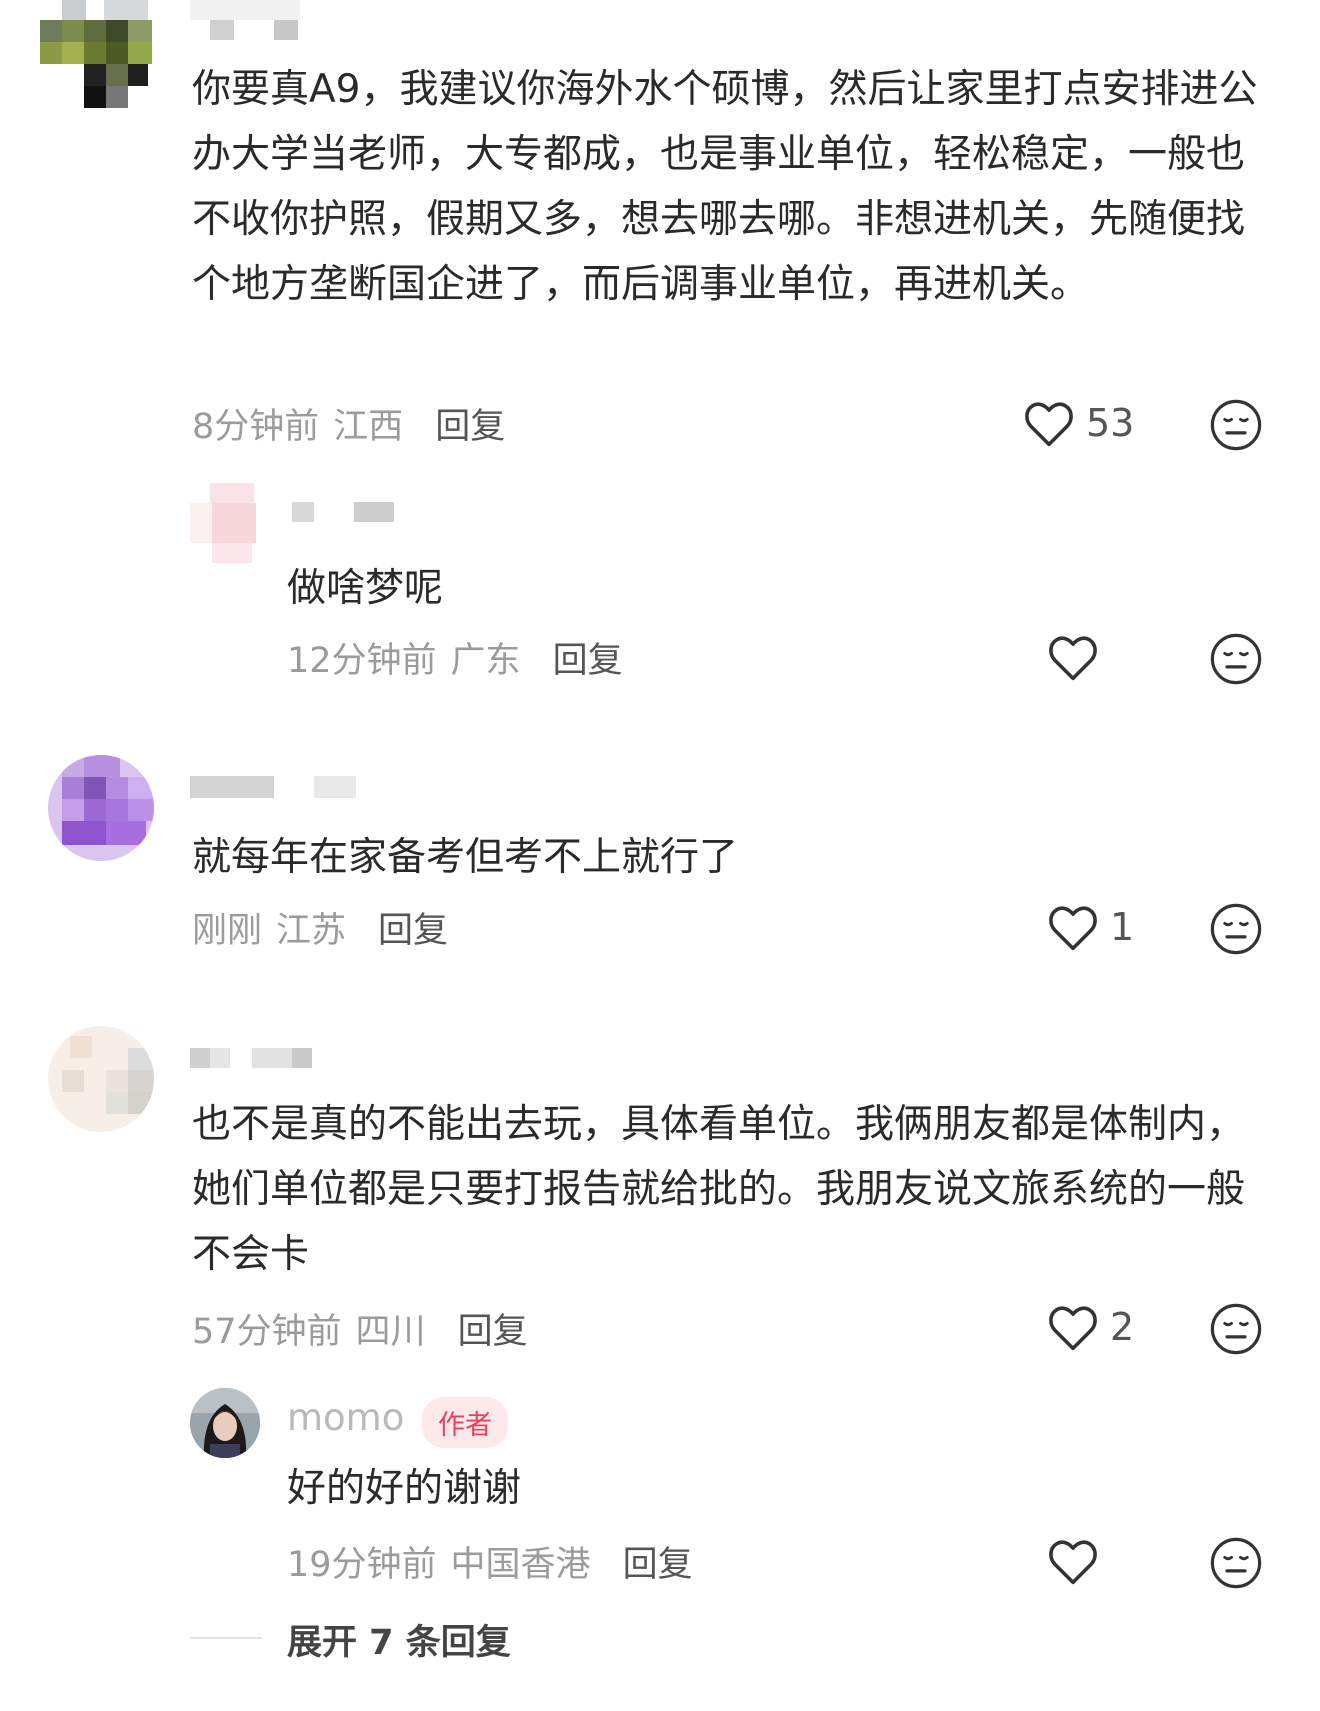 Image resolution: width=1320 pixels, height=1711 pixels. I want to click on expand-replies-button: 展开 7 条回复, so click(399, 1639).